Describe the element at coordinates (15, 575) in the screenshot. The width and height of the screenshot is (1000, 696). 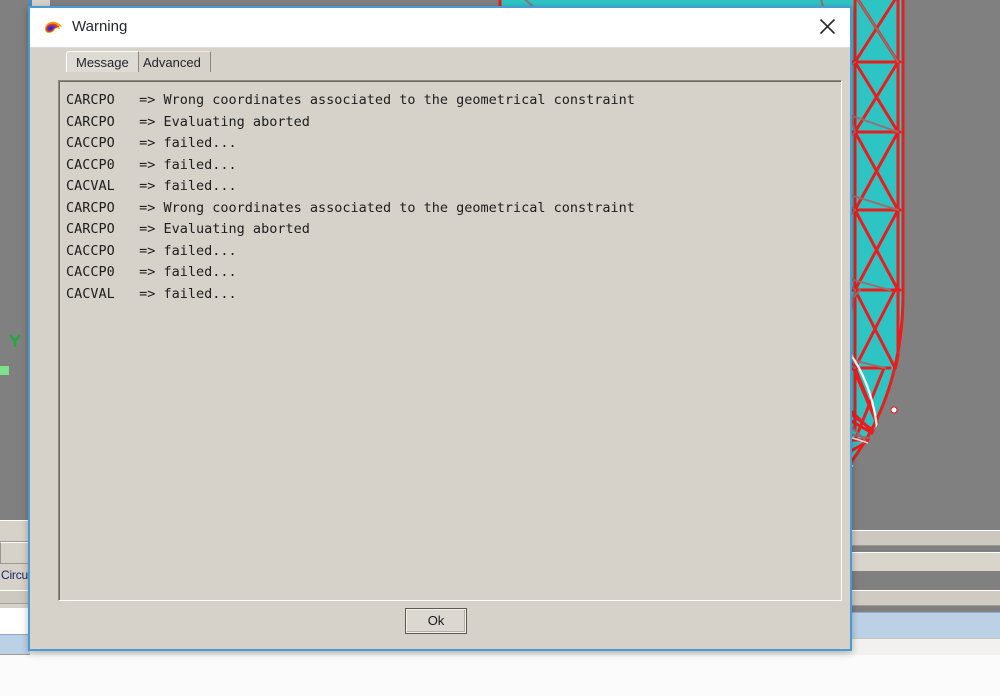
I see `tree-item-label-circuit: Circuit` at that location.